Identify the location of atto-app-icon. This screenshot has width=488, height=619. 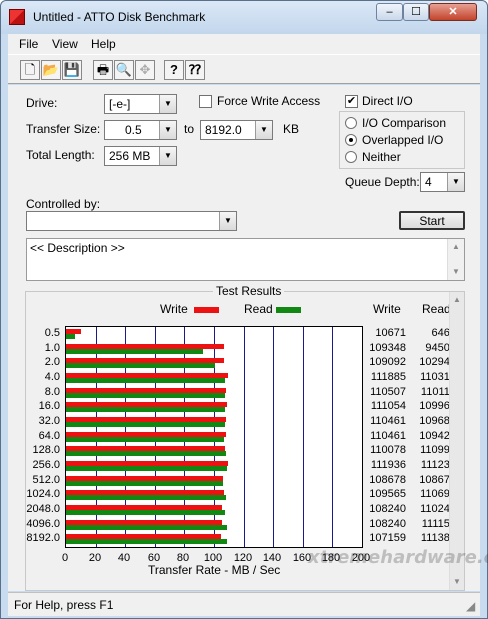
(17, 17).